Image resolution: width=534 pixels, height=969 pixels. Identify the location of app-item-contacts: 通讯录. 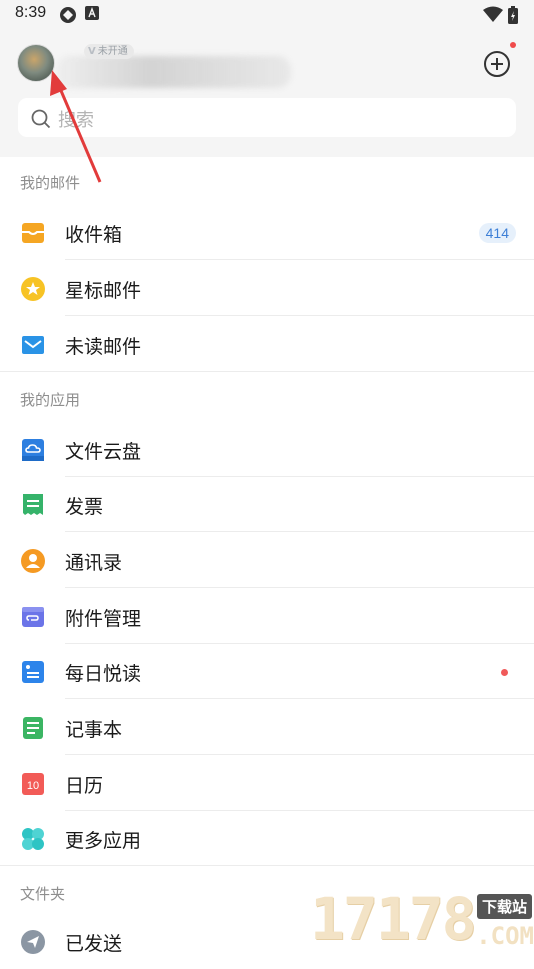
(267, 560).